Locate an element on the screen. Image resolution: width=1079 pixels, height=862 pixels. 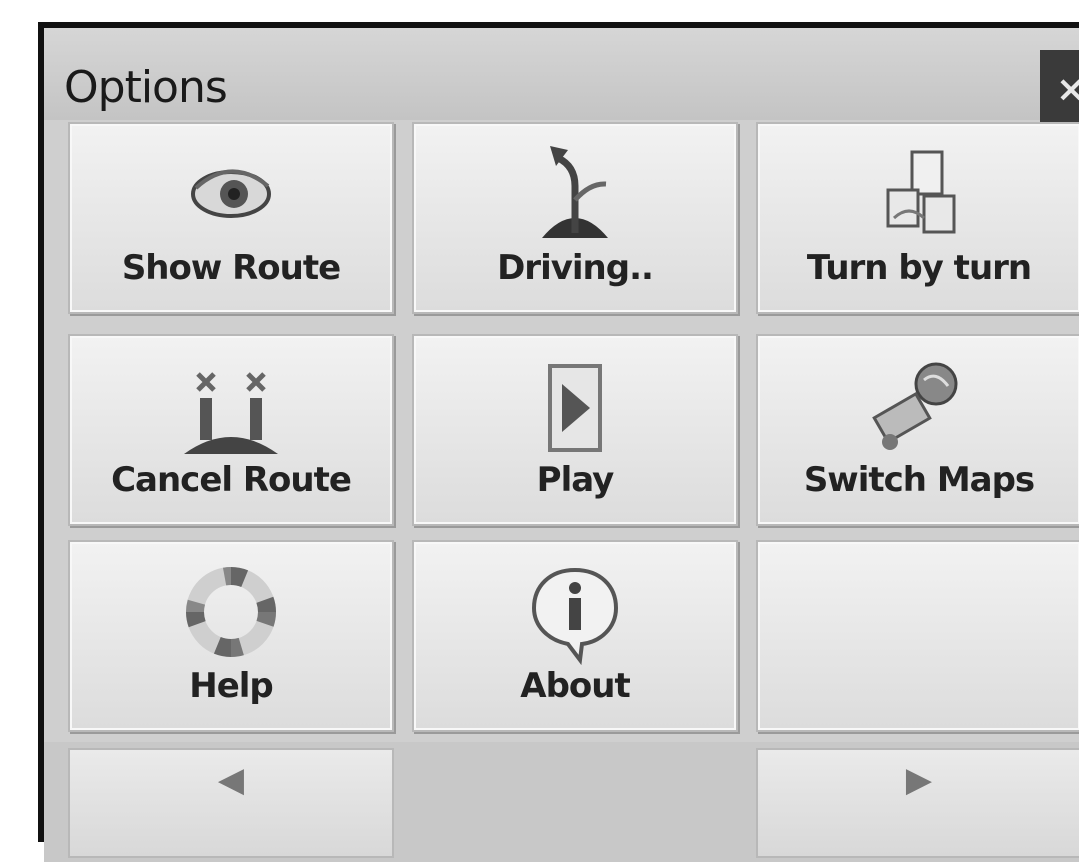
lifebuoy-icon is located at coordinates (231, 612).